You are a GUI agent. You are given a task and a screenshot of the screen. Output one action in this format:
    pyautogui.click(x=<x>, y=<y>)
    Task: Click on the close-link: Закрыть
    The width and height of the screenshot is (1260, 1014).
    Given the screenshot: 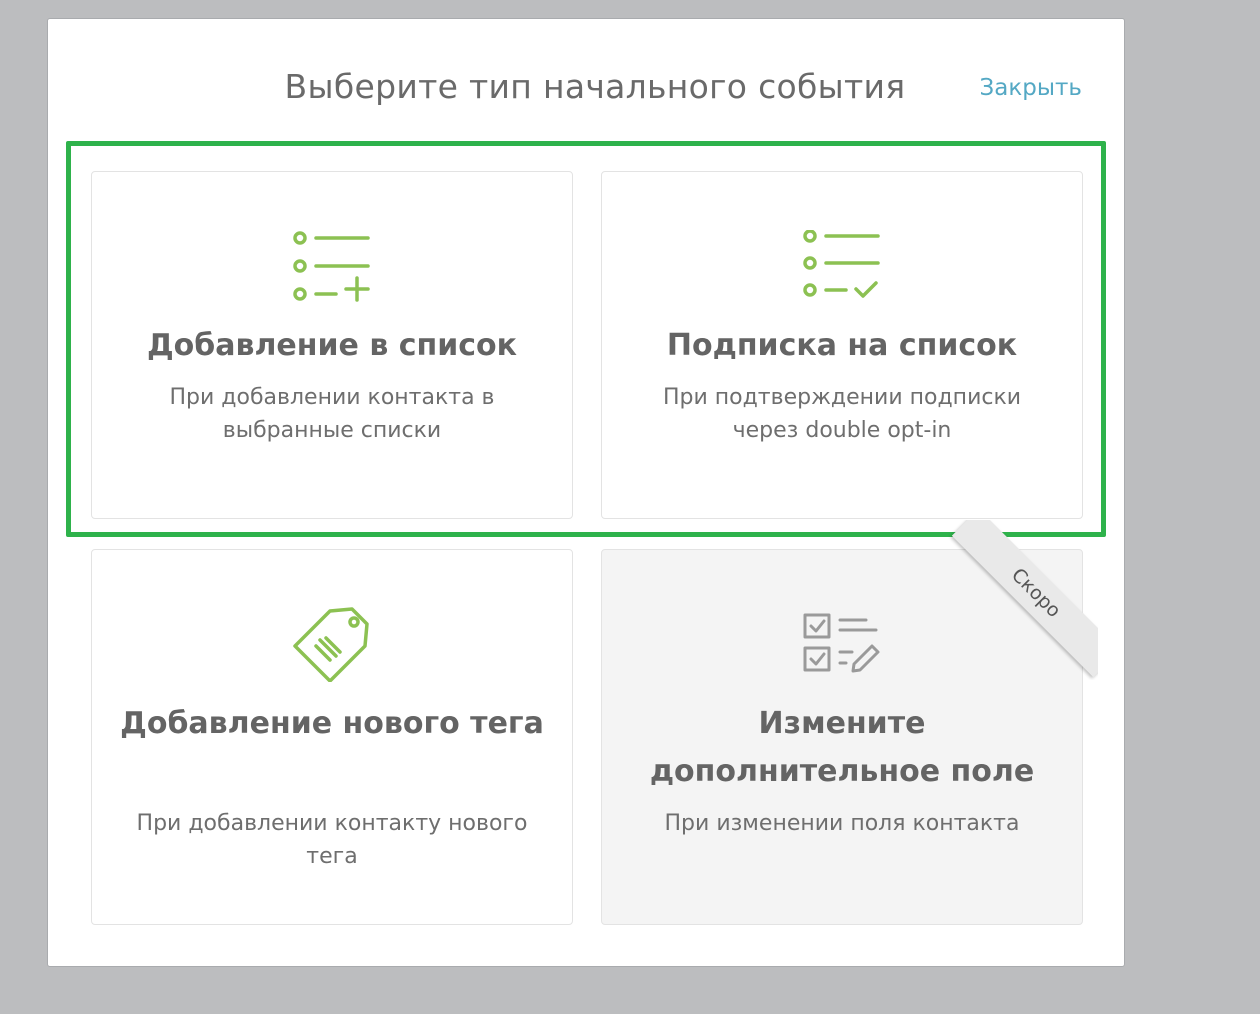 What is the action you would take?
    pyautogui.click(x=1031, y=88)
    